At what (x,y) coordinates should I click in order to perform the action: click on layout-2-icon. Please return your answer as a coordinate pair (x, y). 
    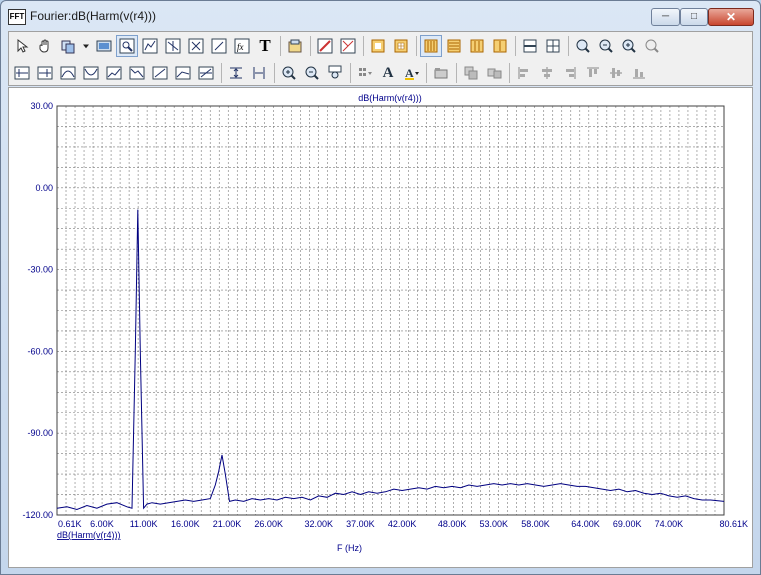
    Looking at the image, I should click on (454, 46).